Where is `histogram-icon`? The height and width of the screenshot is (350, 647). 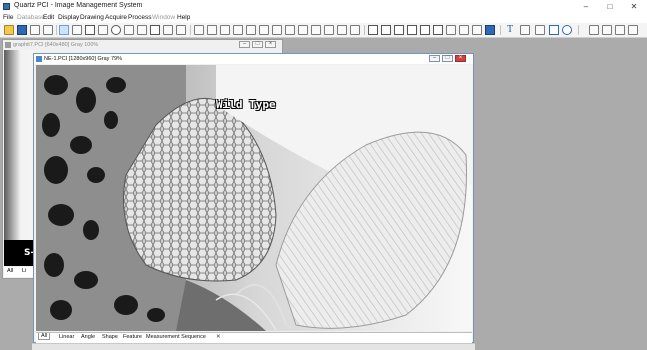
histogram-icon is located at coordinates (251, 30).